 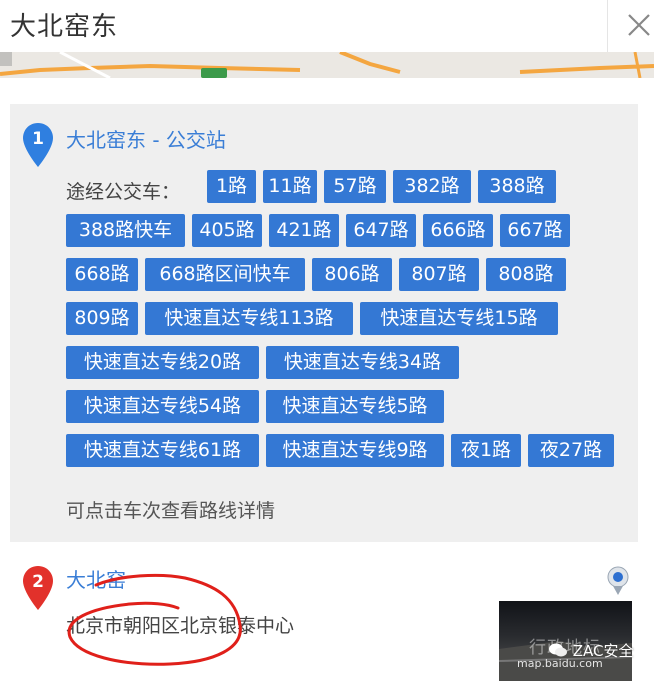 I want to click on marker-number: 2, so click(x=38, y=582).